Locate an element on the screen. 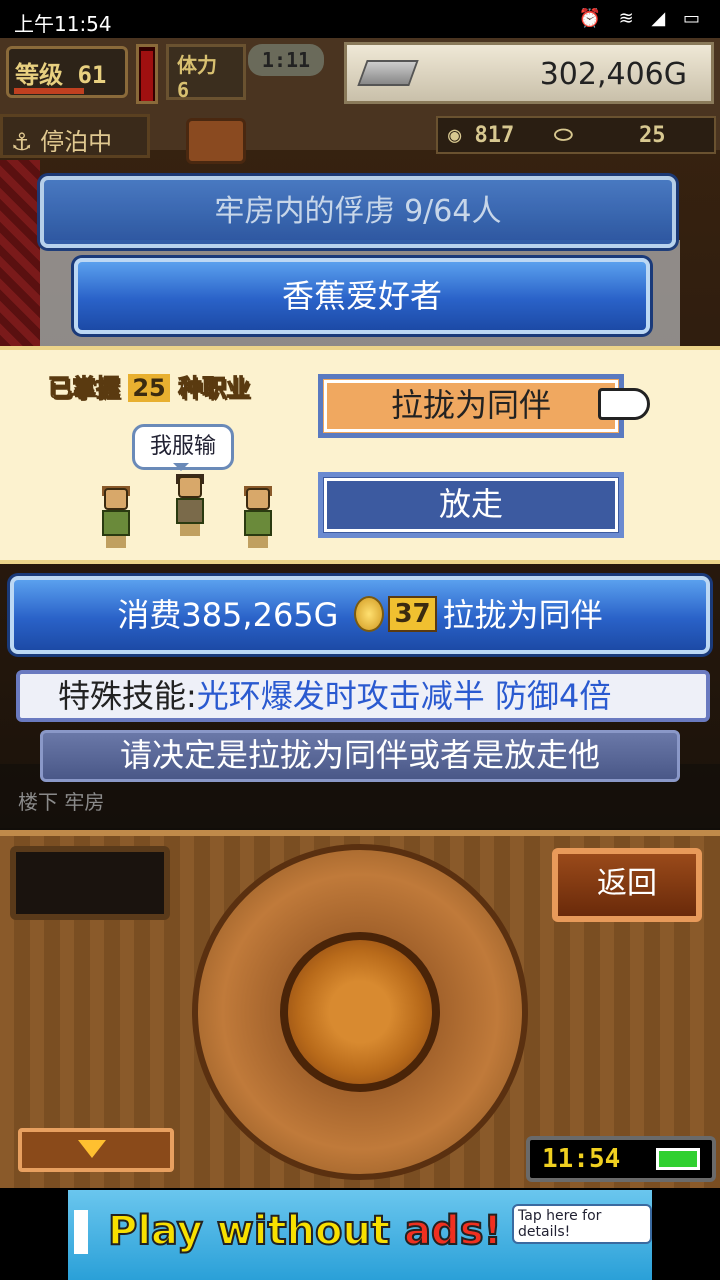 This screenshot has height=1280, width=720. silver-bar-icon is located at coordinates (388, 73).